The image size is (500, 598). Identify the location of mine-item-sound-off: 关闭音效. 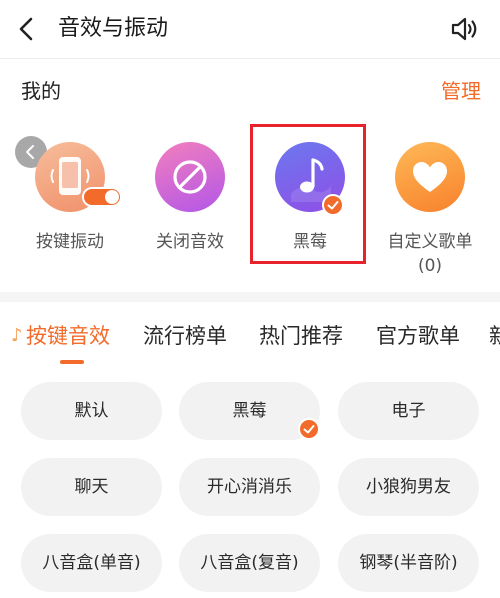
(190, 197).